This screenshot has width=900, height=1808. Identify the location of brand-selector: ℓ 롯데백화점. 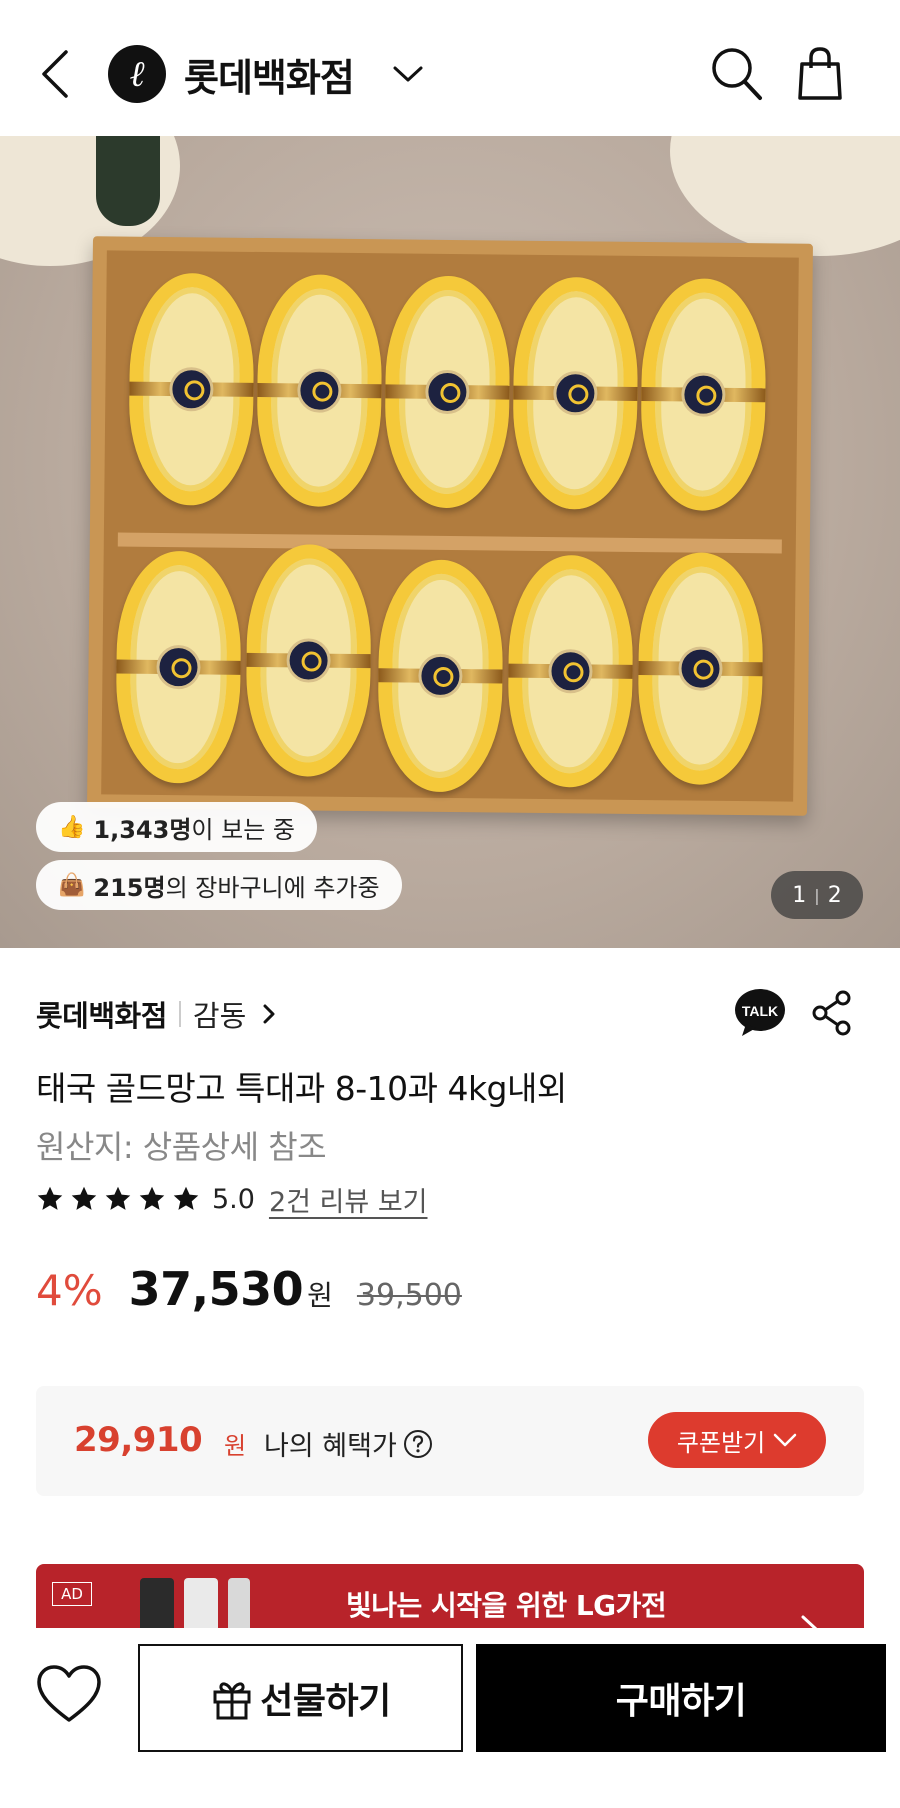
(266, 74).